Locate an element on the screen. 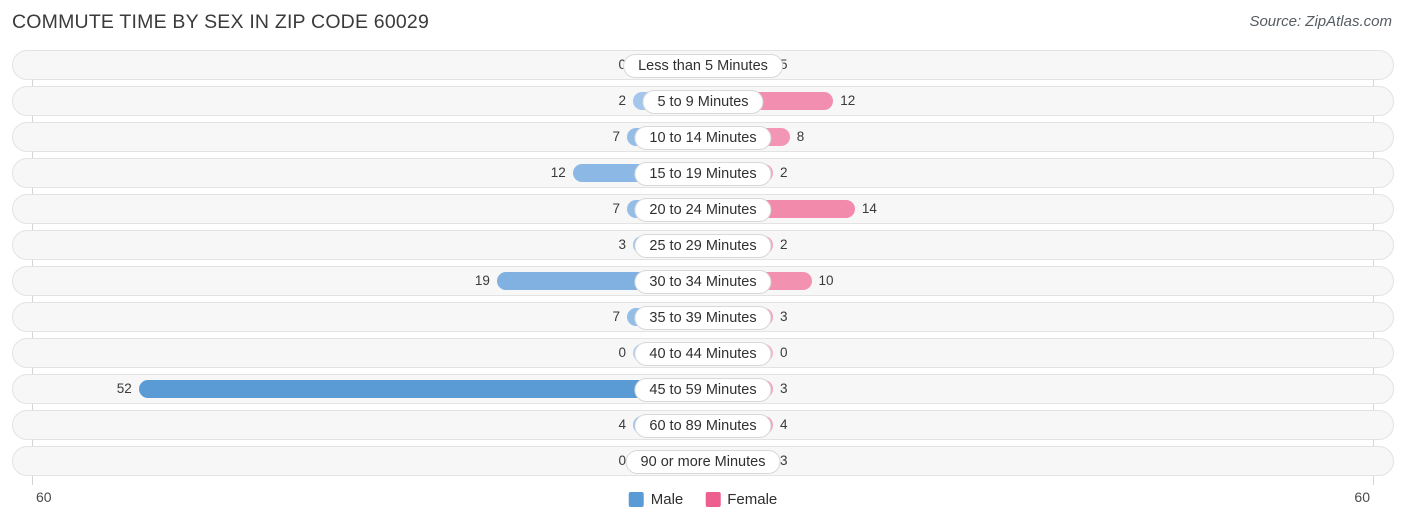 This screenshot has height=523, width=1406. chart-legend: Male Female is located at coordinates (702, 499).